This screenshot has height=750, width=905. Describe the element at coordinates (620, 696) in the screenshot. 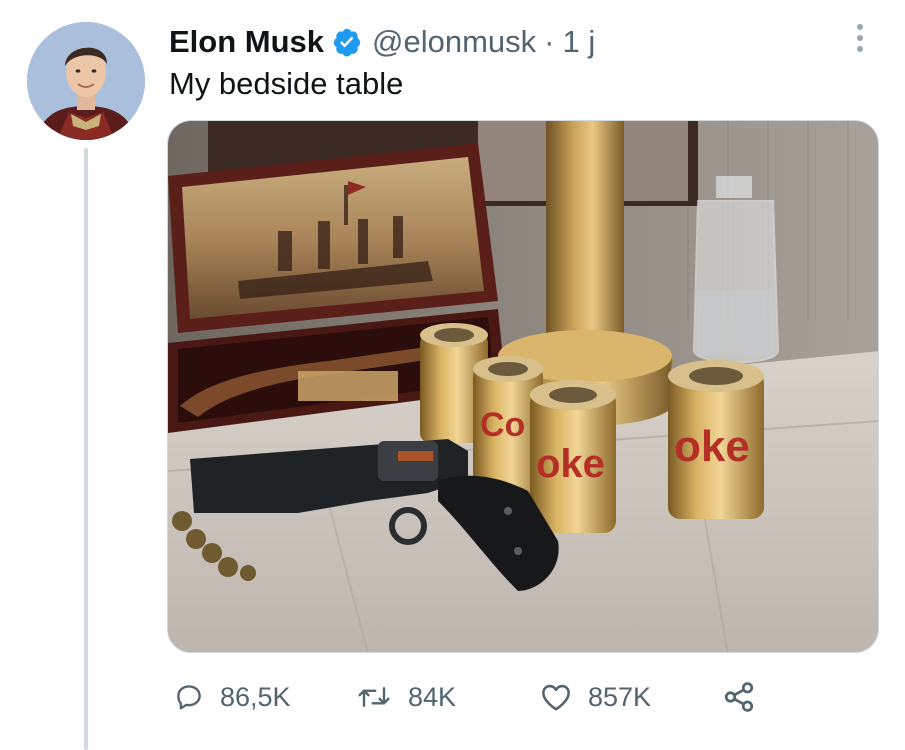

I see `like-count: 857K` at that location.